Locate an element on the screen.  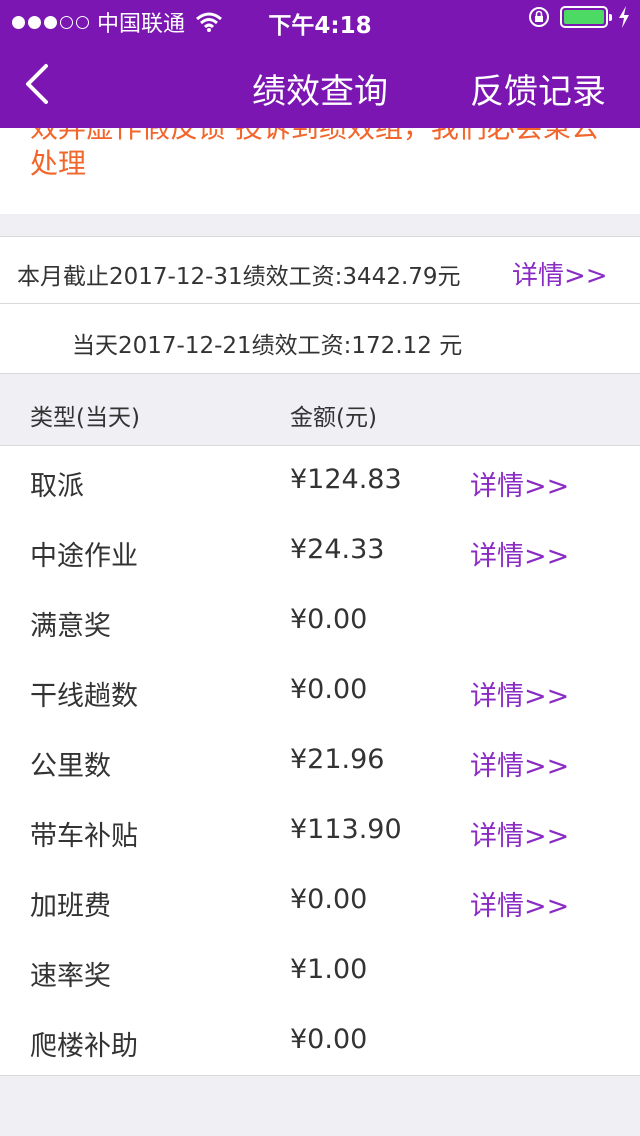
battery-icon is located at coordinates (586, 17).